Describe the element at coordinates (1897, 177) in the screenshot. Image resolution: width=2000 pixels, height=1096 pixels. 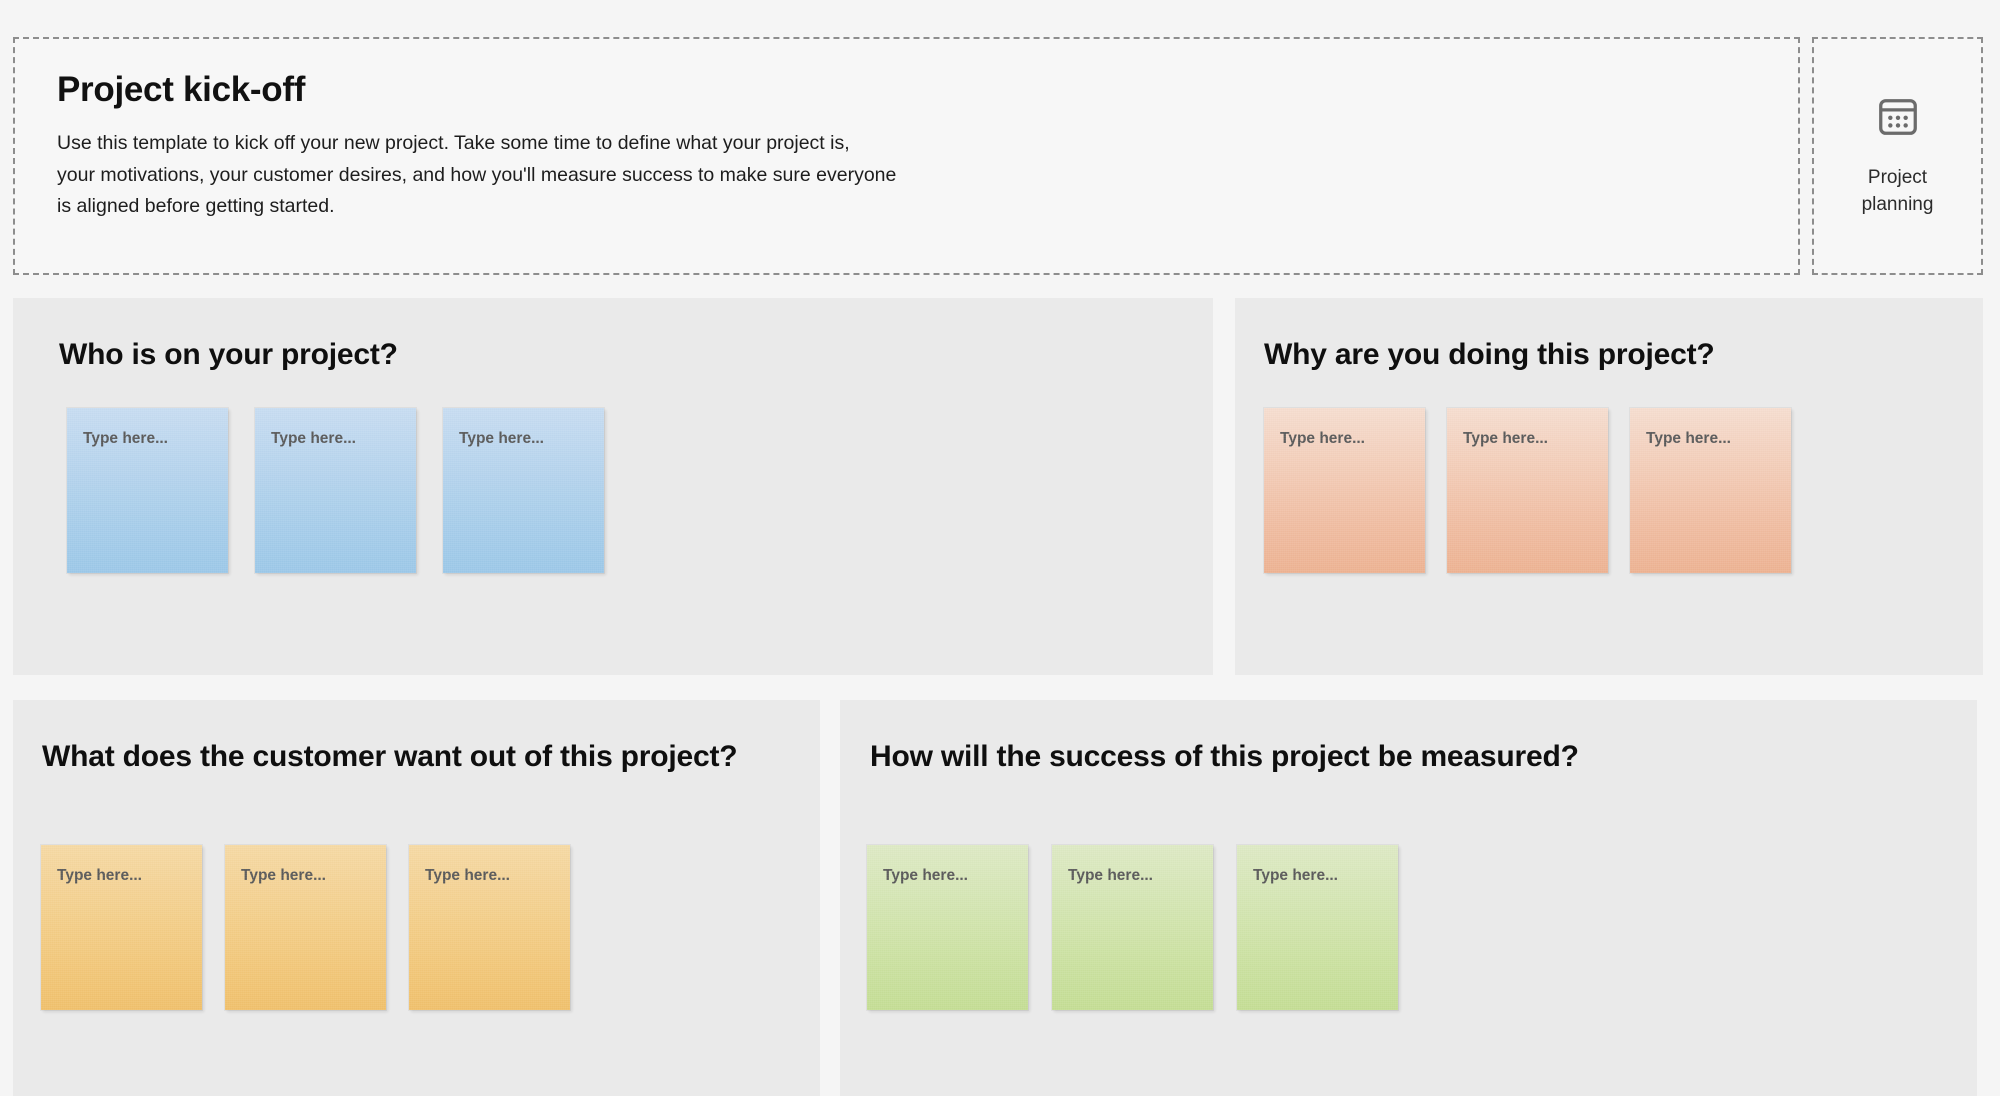
I see `category-tag-label-line-1: Project` at that location.